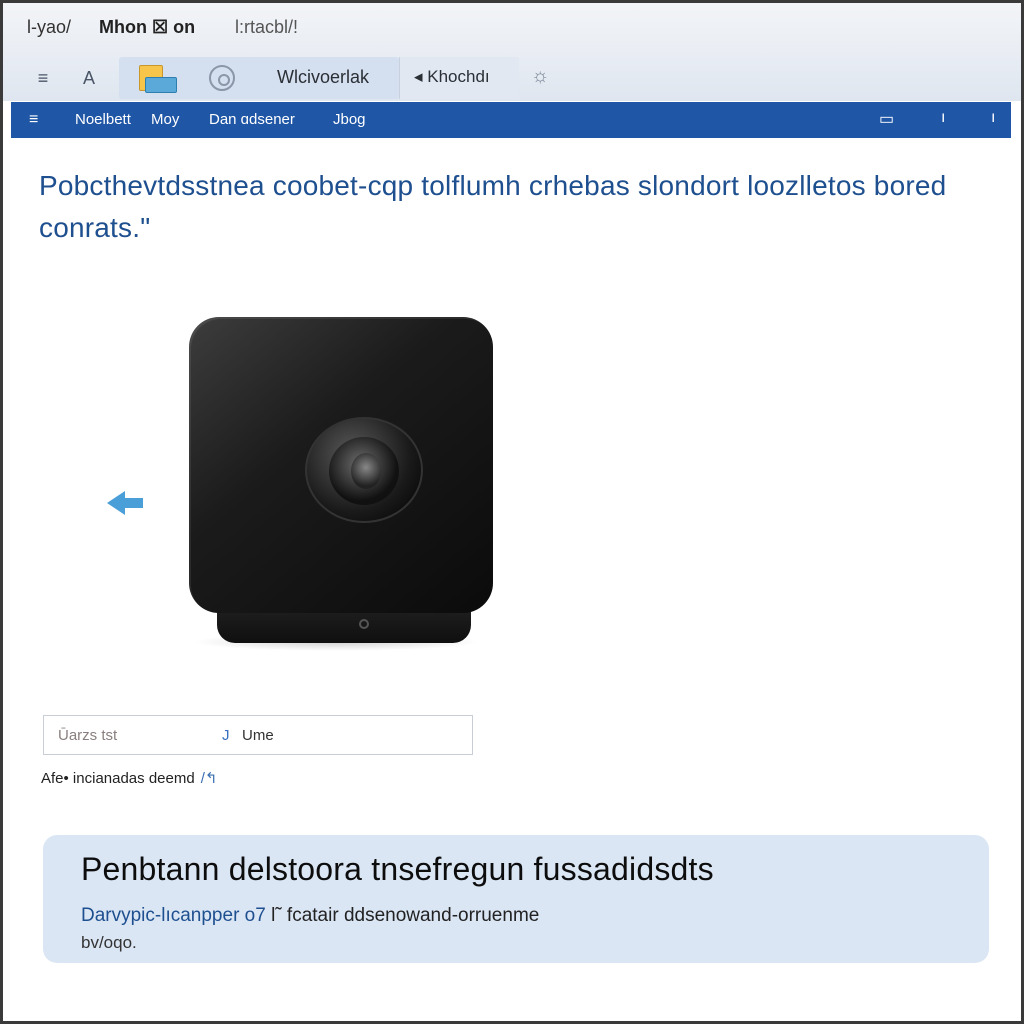  I want to click on window-control-2: ı, so click(943, 118).